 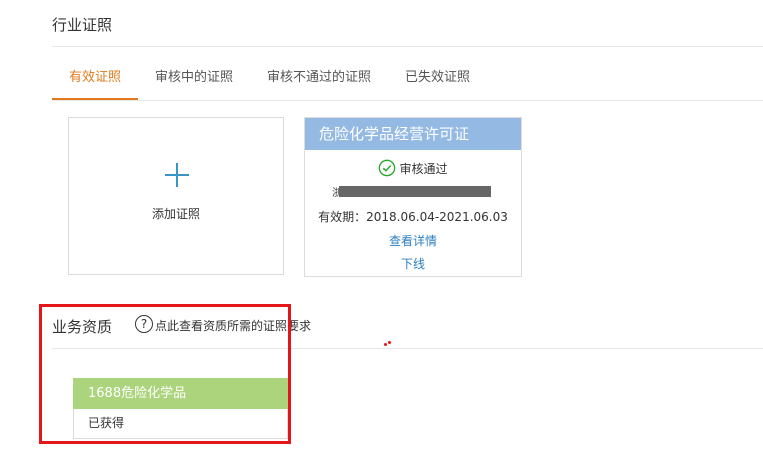 What do you see at coordinates (194, 80) in the screenshot?
I see `tab-reviewing-licenses: 审核中的证照` at bounding box center [194, 80].